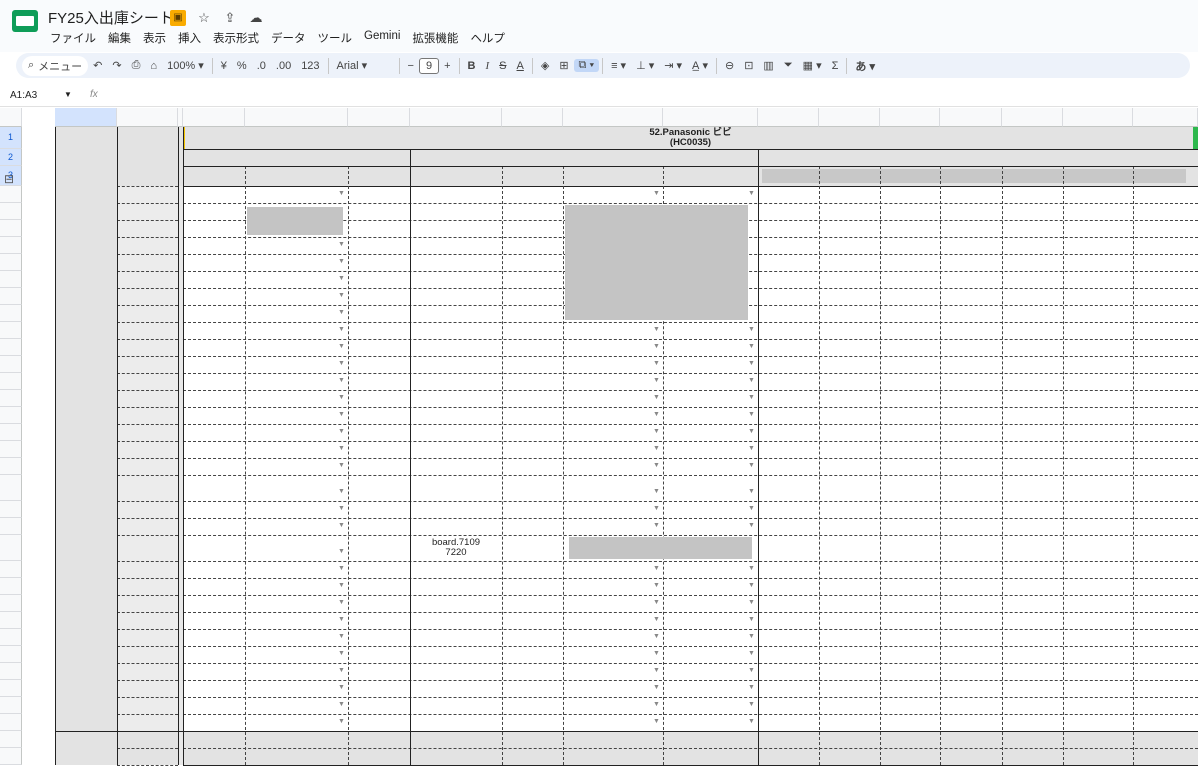 Image resolution: width=1198 pixels, height=766 pixels. What do you see at coordinates (532, 117) in the screenshot?
I see `column-header-AU` at bounding box center [532, 117].